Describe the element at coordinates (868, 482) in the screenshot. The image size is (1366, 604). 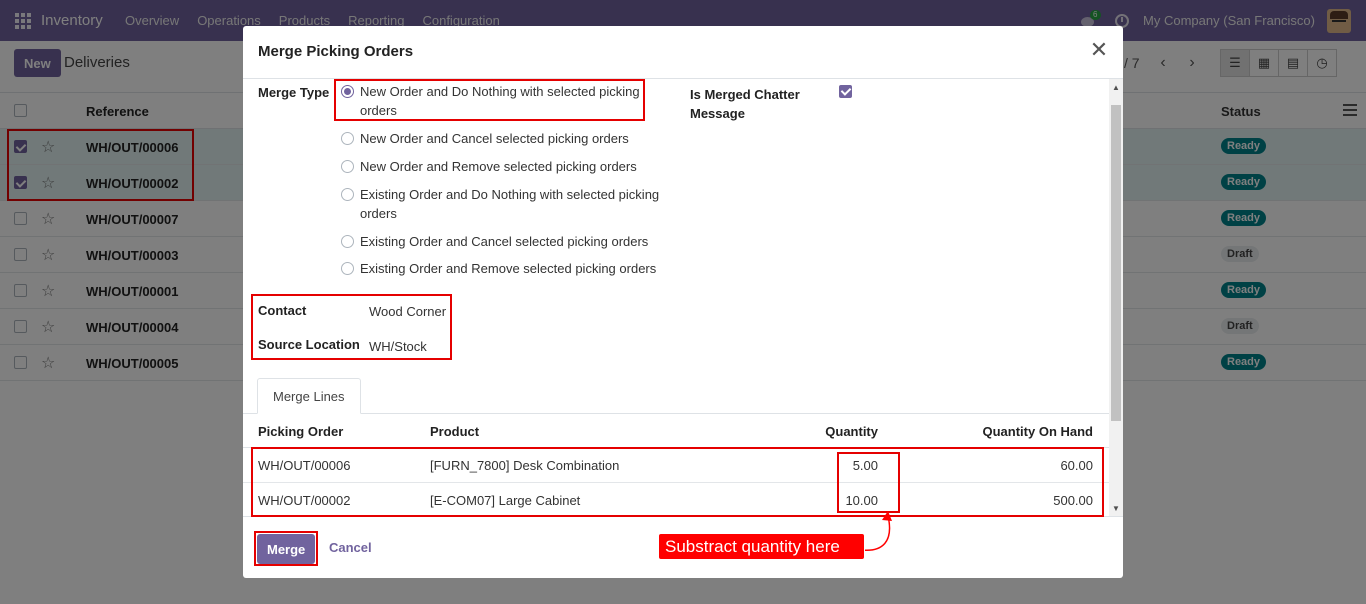
I see `quantity-highlight` at that location.